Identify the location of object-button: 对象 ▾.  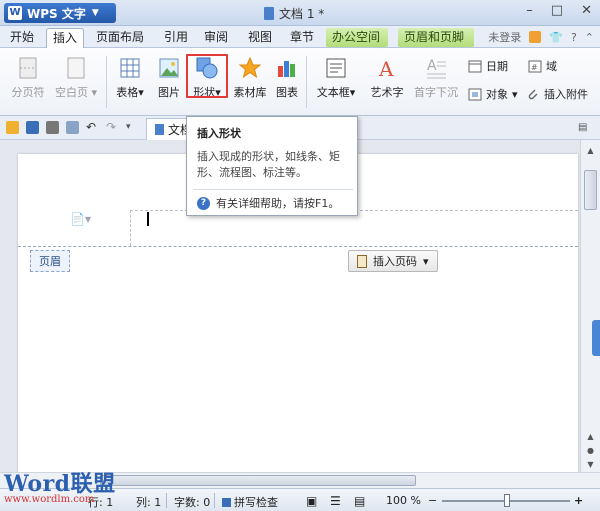
(493, 94).